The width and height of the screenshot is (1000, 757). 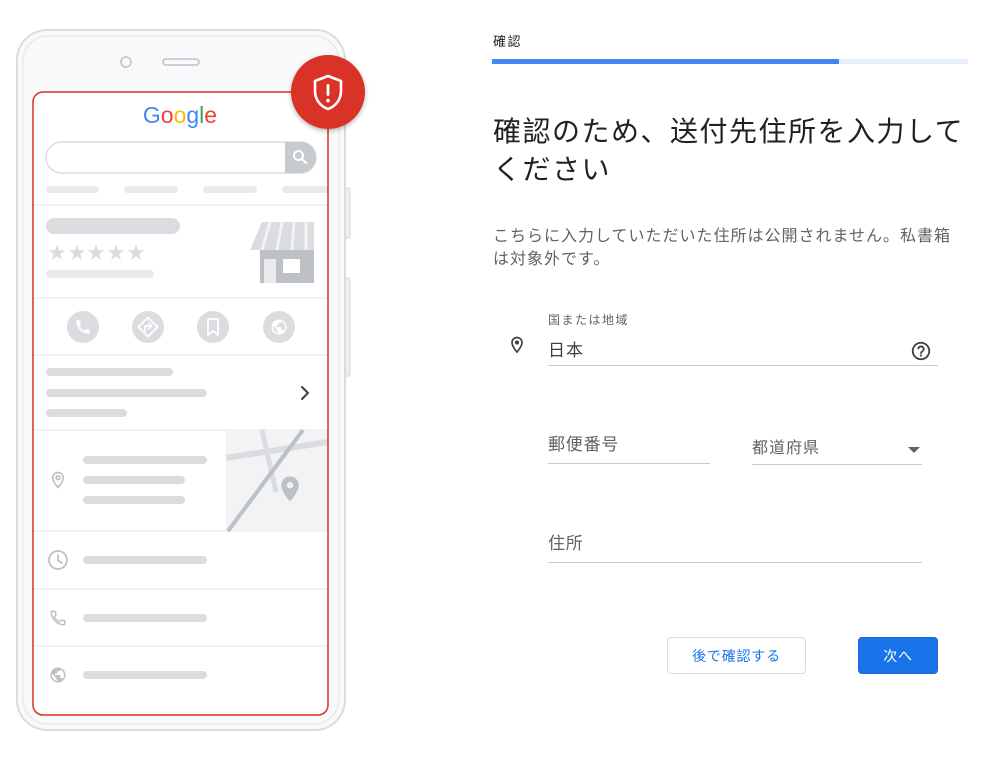 What do you see at coordinates (629, 463) in the screenshot?
I see `postal-code-underline` at bounding box center [629, 463].